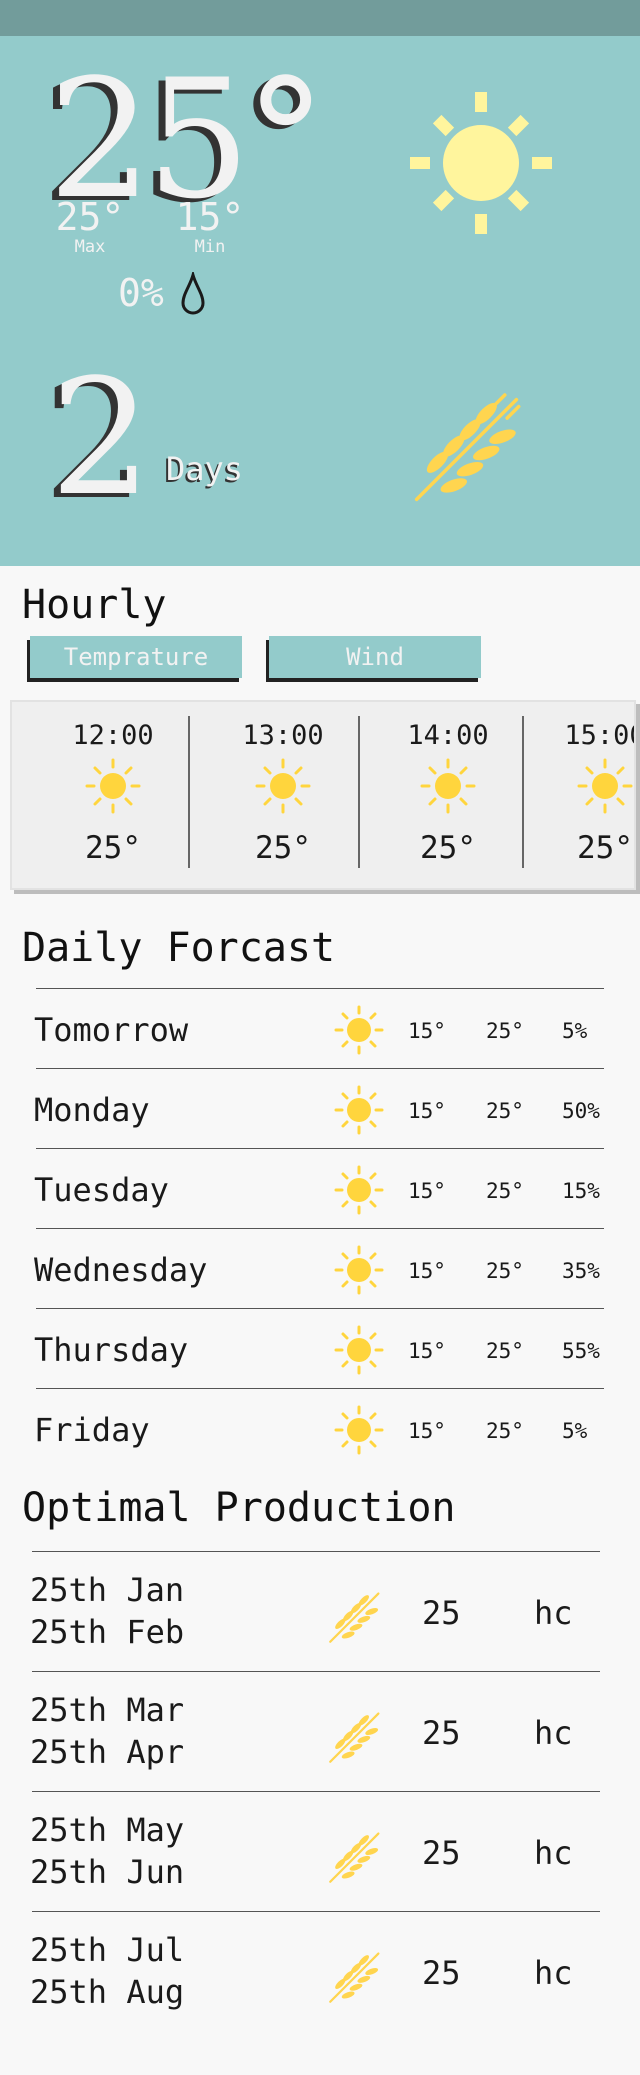 The width and height of the screenshot is (640, 2075). Describe the element at coordinates (141, 293) in the screenshot. I see `rain-chance: 0%` at that location.